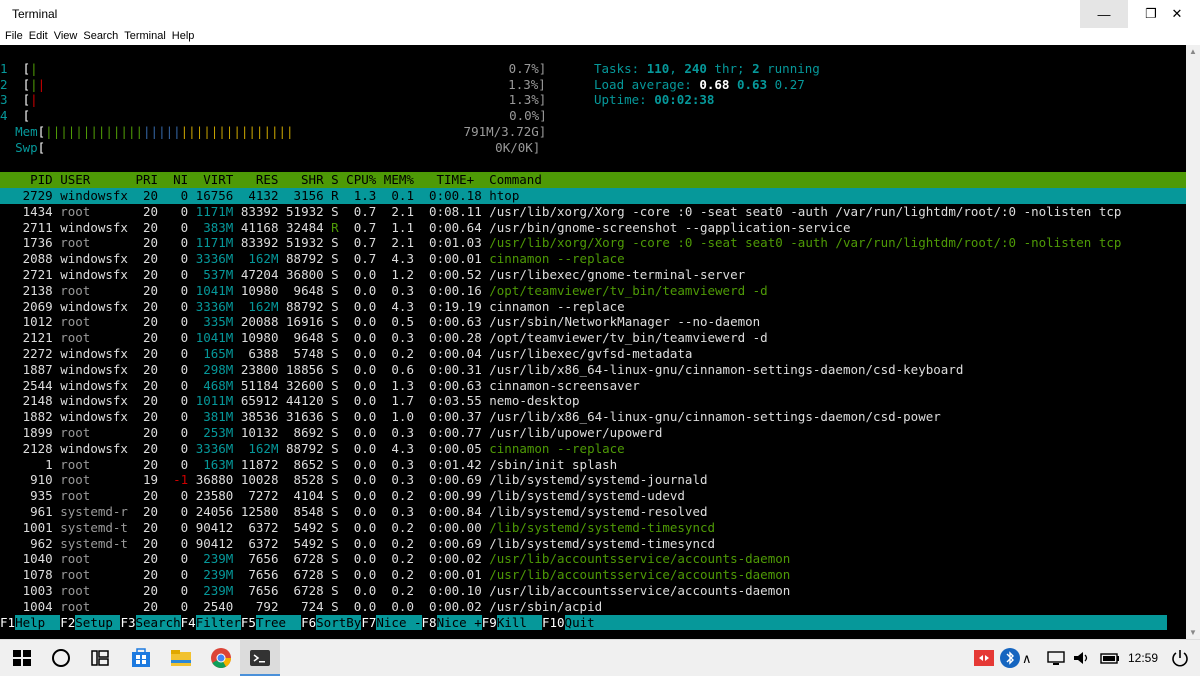 Image resolution: width=1200 pixels, height=676 pixels. What do you see at coordinates (38, 622) in the screenshot?
I see `fkey-label: Help` at bounding box center [38, 622].